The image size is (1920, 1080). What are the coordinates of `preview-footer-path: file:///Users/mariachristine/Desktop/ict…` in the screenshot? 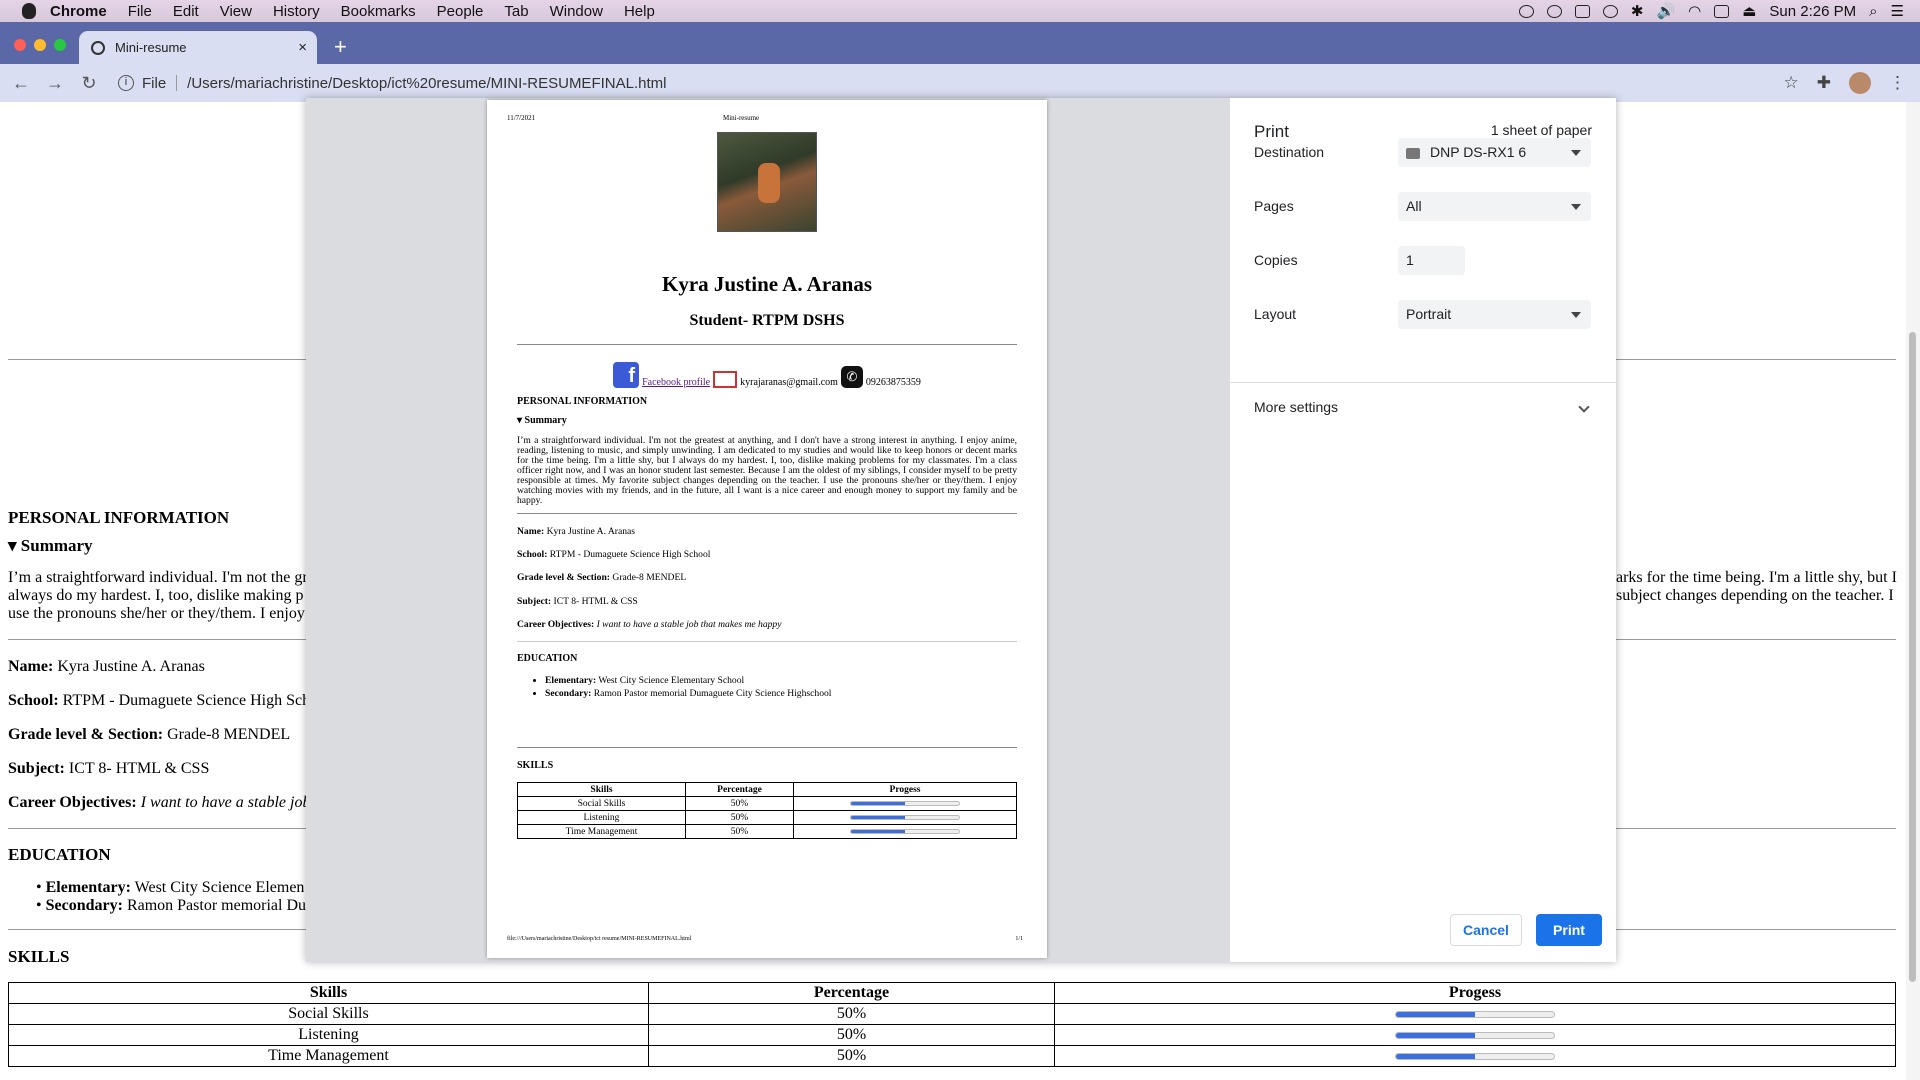 It's located at (599, 939).